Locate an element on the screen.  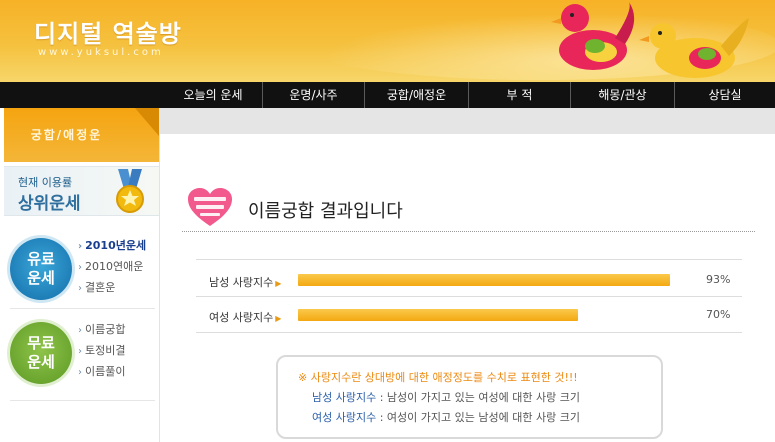
nav-item-today-fortune: 오늘의 운세 is located at coordinates (213, 95).